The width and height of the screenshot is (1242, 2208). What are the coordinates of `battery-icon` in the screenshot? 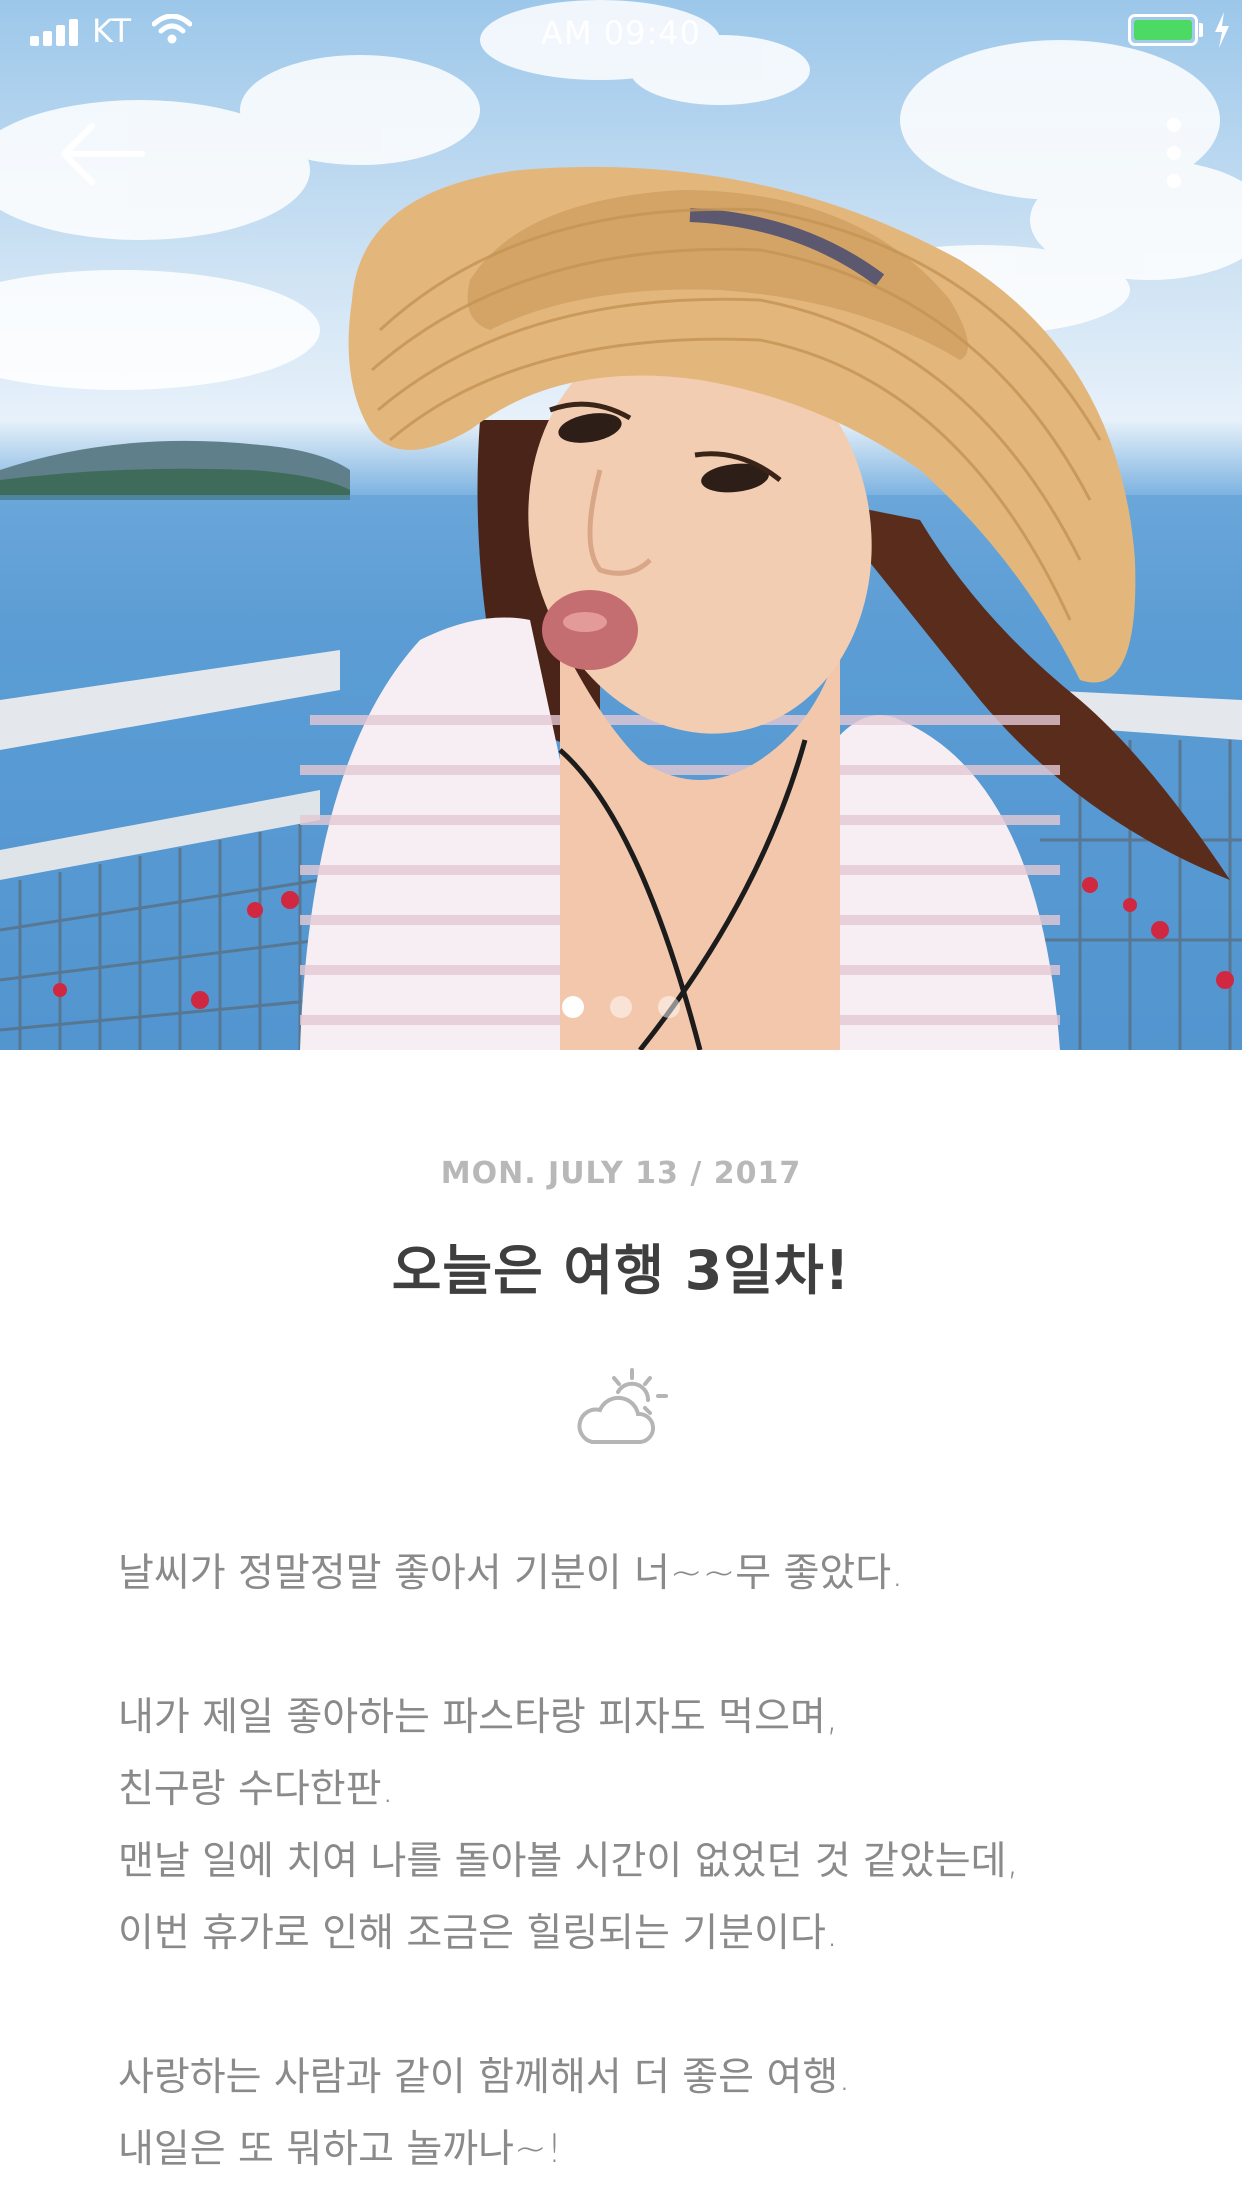 It's located at (1163, 30).